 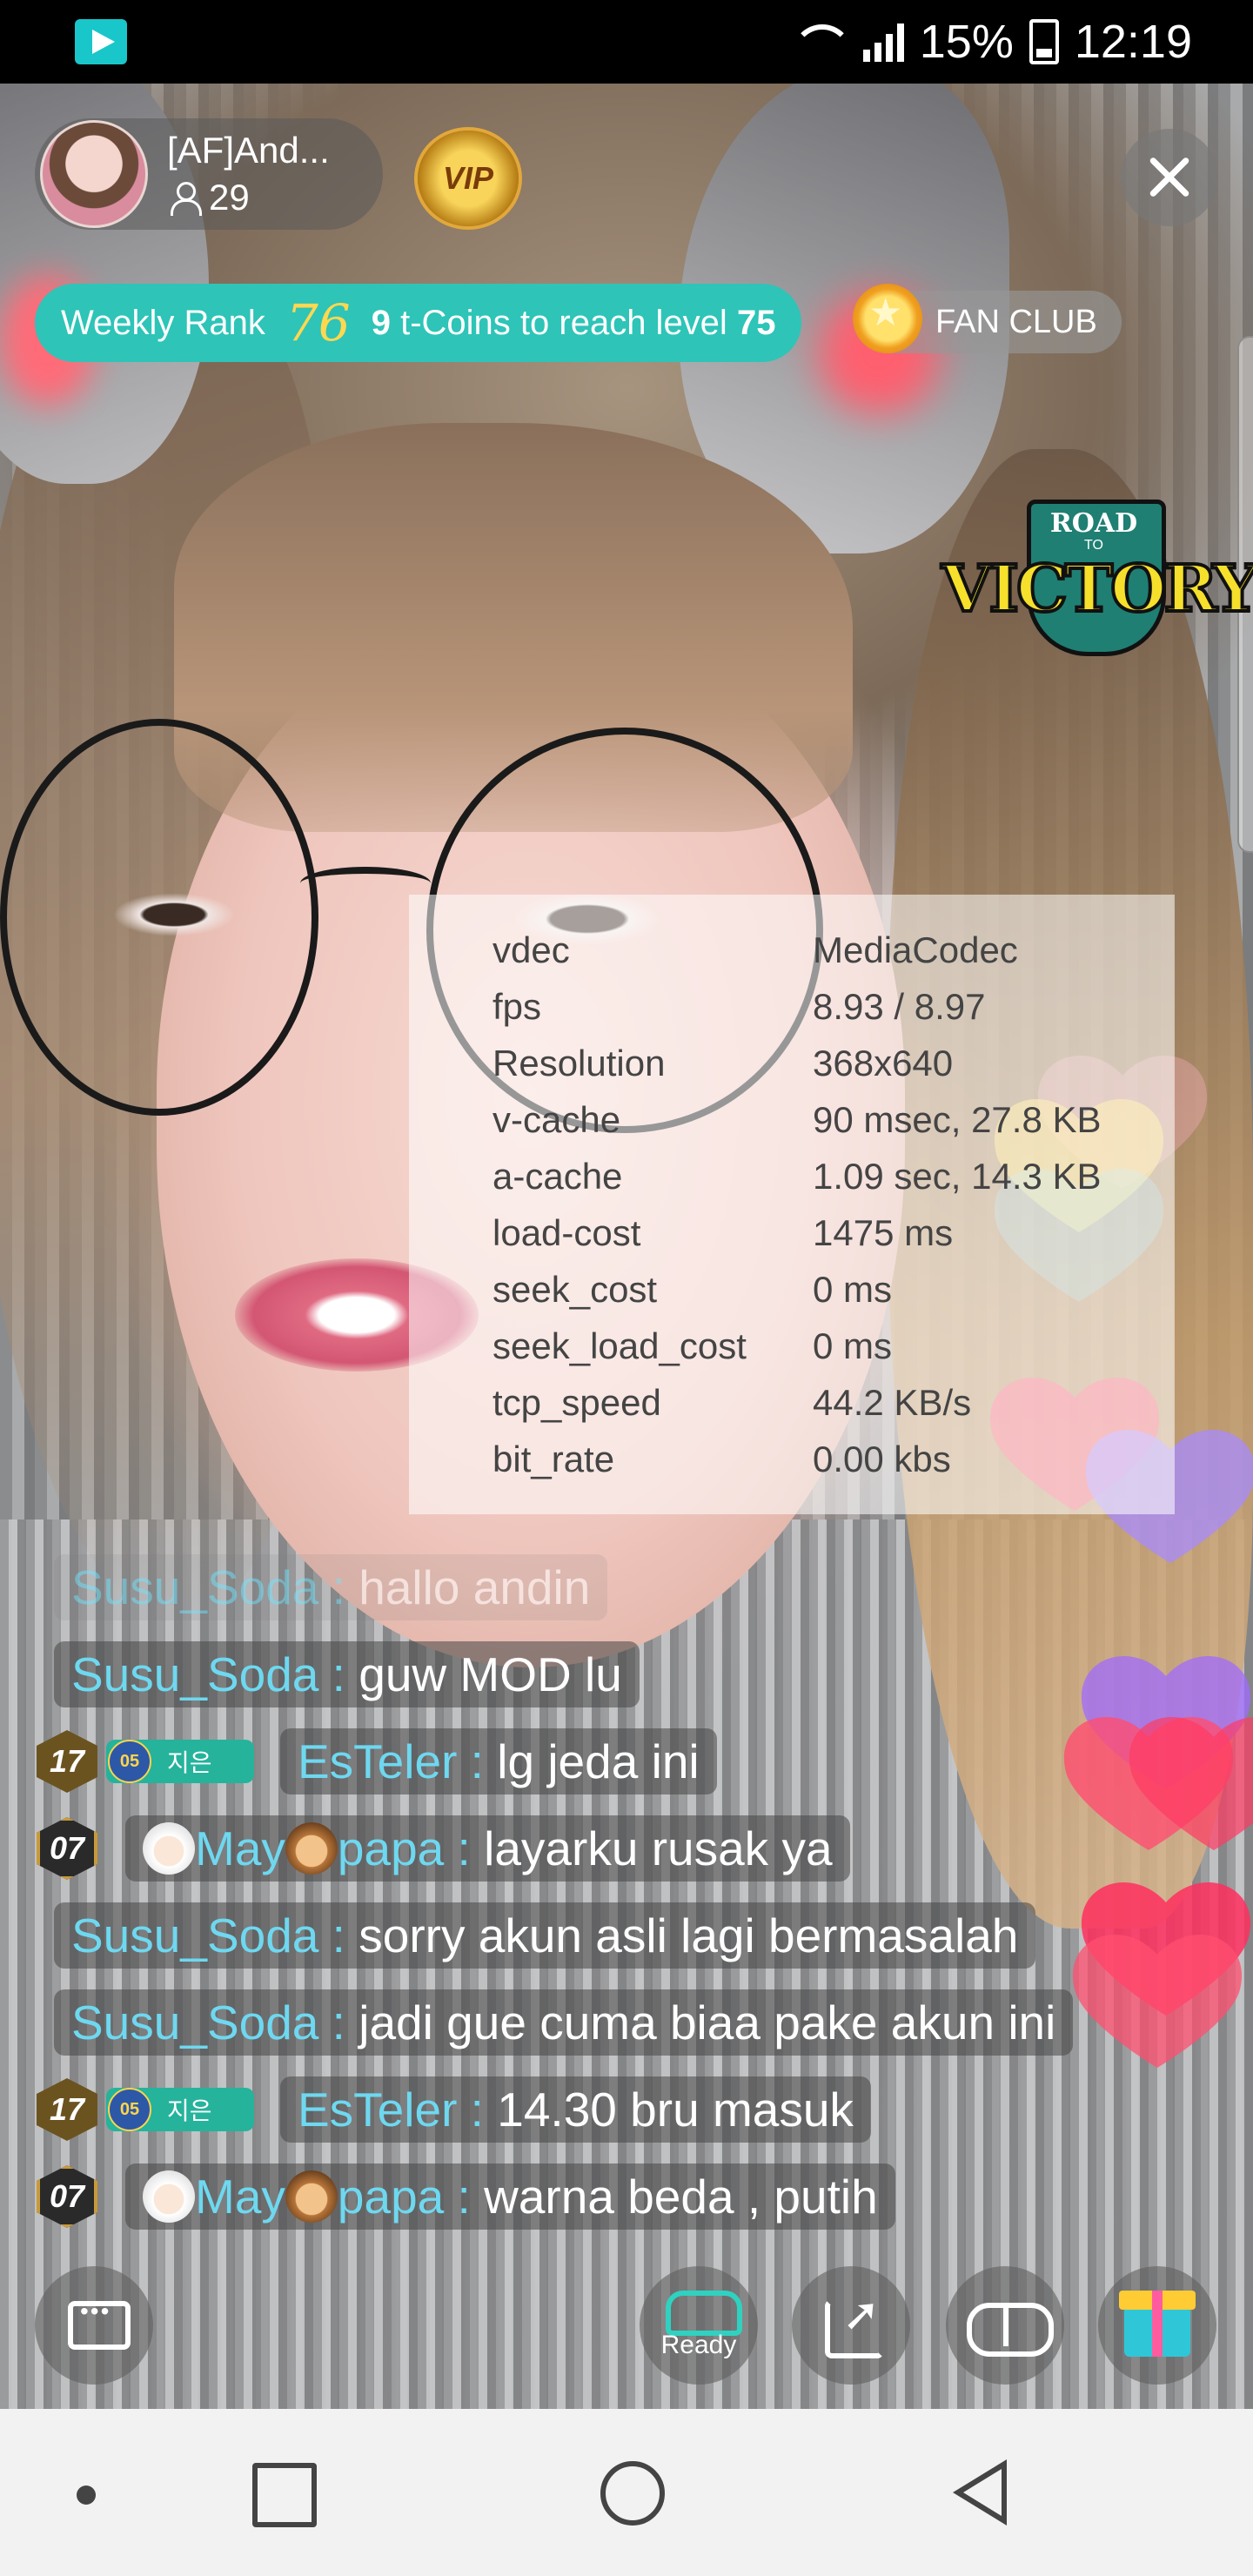 What do you see at coordinates (698, 2345) in the screenshot?
I see `ready-label: Ready` at bounding box center [698, 2345].